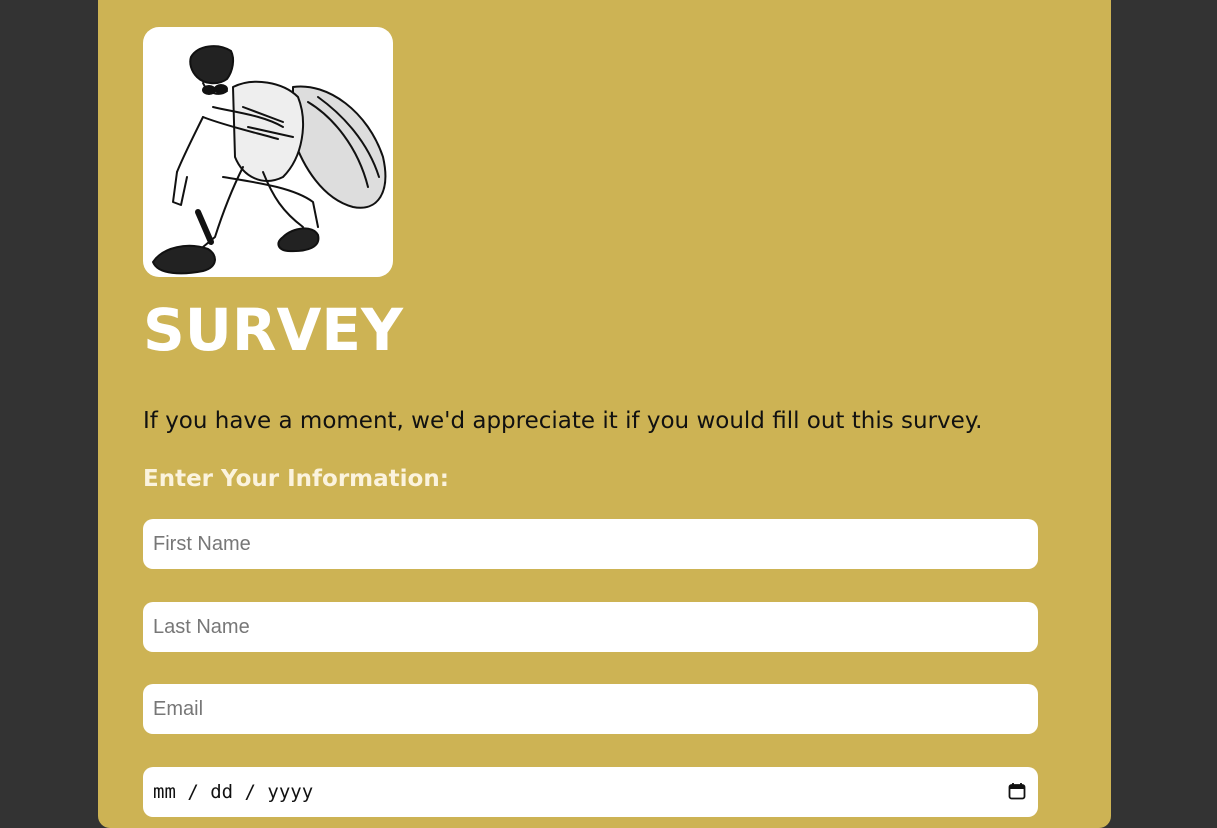 The image size is (1217, 828). I want to click on sketch-avatar-icon, so click(269, 160).